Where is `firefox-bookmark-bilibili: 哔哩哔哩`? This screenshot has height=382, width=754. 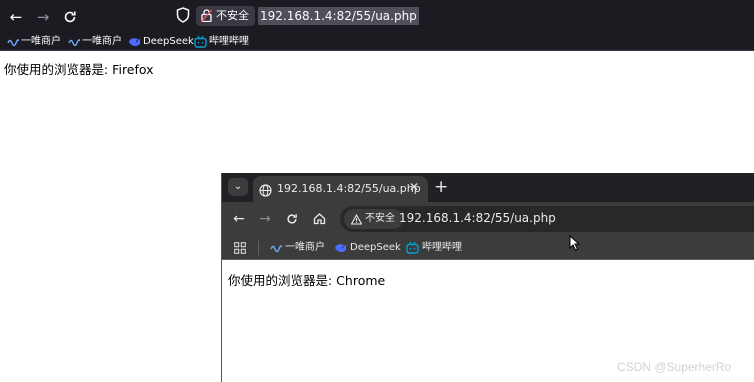 firefox-bookmark-bilibili: 哔哩哔哩 is located at coordinates (221, 42).